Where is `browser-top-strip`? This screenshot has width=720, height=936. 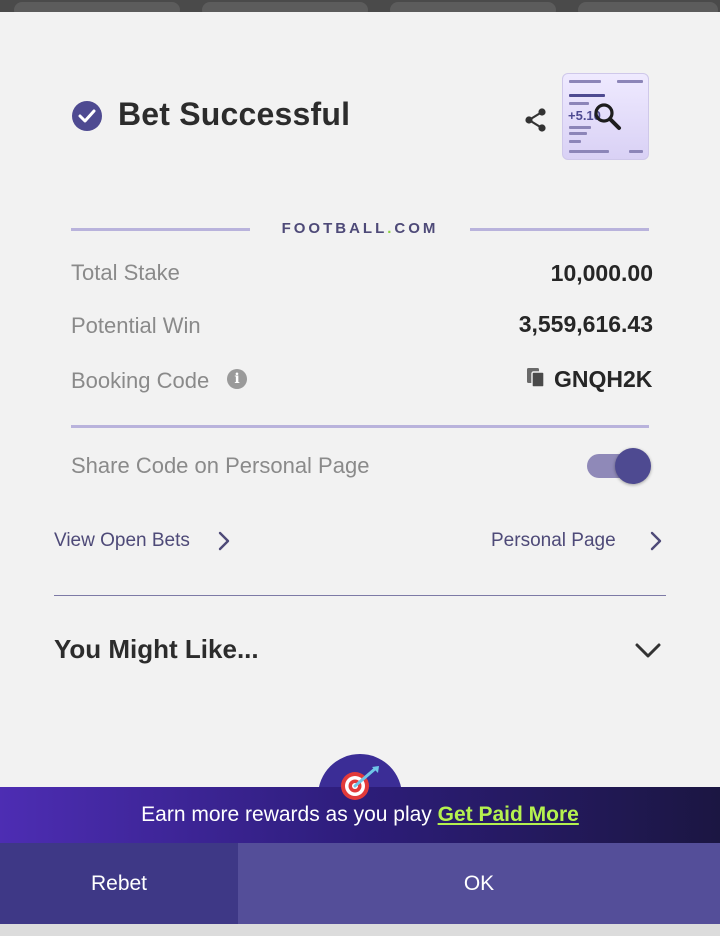 browser-top-strip is located at coordinates (360, 9).